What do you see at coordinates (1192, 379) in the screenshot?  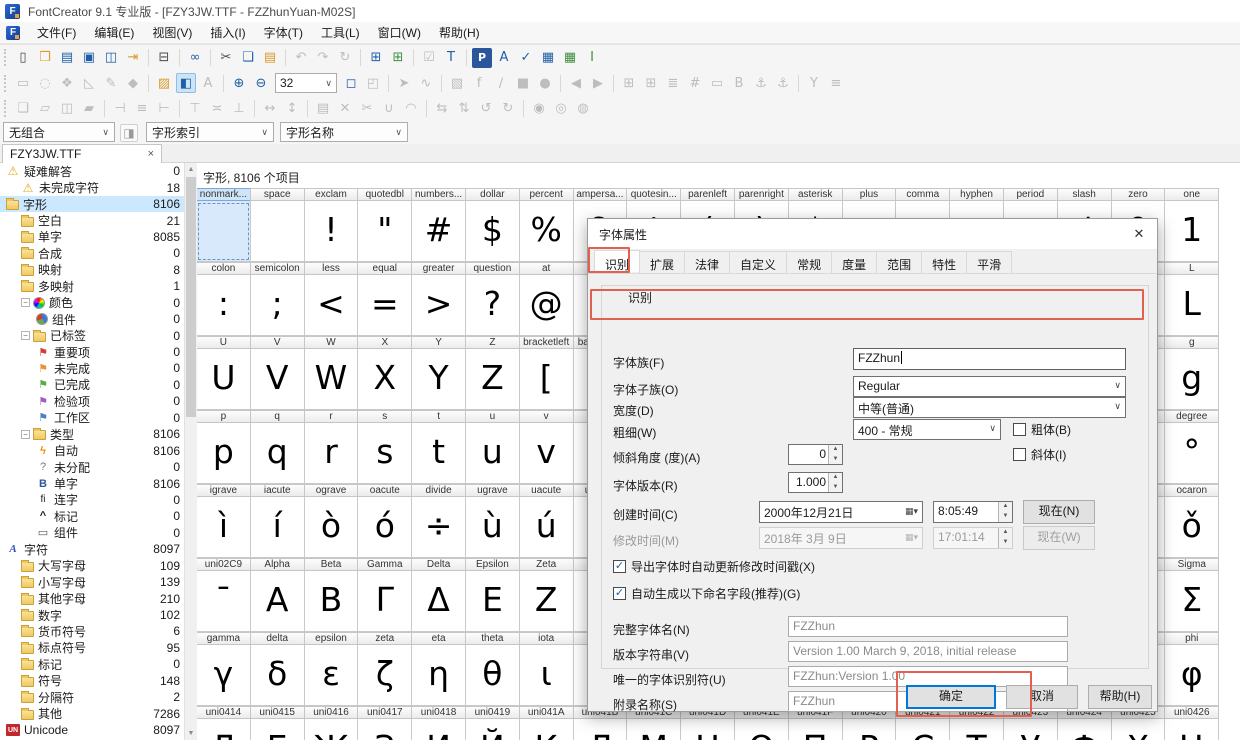 I see `glyph-cell: g` at bounding box center [1192, 379].